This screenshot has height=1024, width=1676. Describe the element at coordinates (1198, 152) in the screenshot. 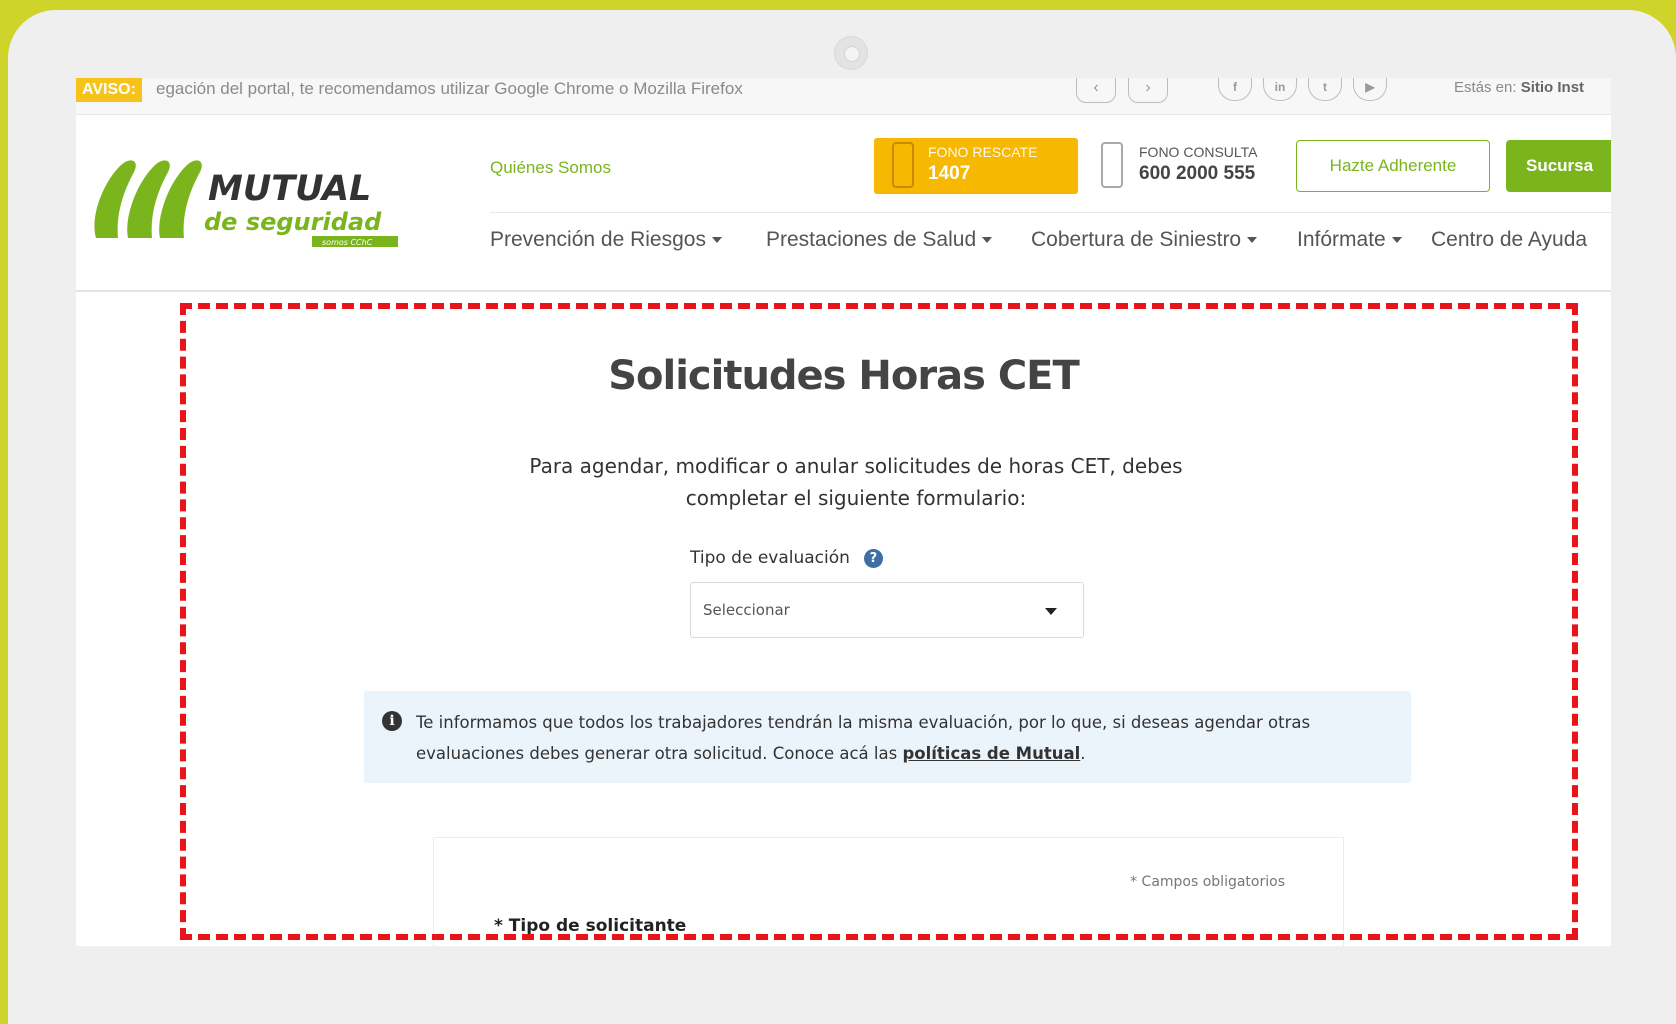

I see `fono-consulta-label: FONO CONSULTA` at that location.